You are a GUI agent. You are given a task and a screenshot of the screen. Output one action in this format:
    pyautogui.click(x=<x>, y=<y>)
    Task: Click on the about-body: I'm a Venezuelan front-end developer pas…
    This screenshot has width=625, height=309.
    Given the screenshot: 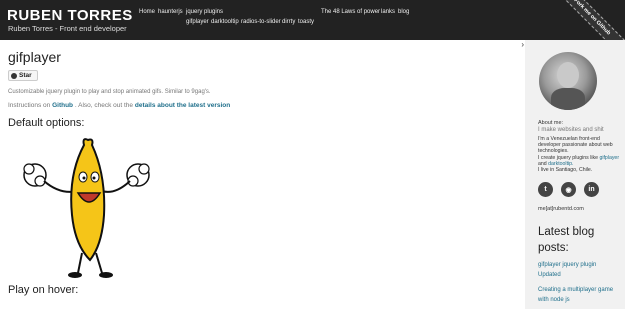 What is the action you would take?
    pyautogui.click(x=580, y=154)
    